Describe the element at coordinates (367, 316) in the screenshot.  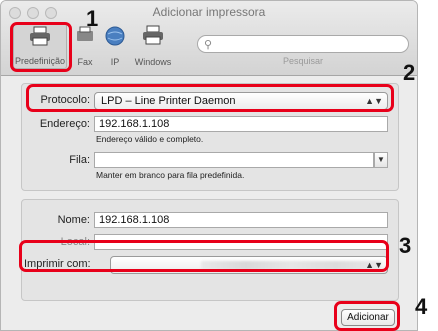
I see `highlight-add-button` at that location.